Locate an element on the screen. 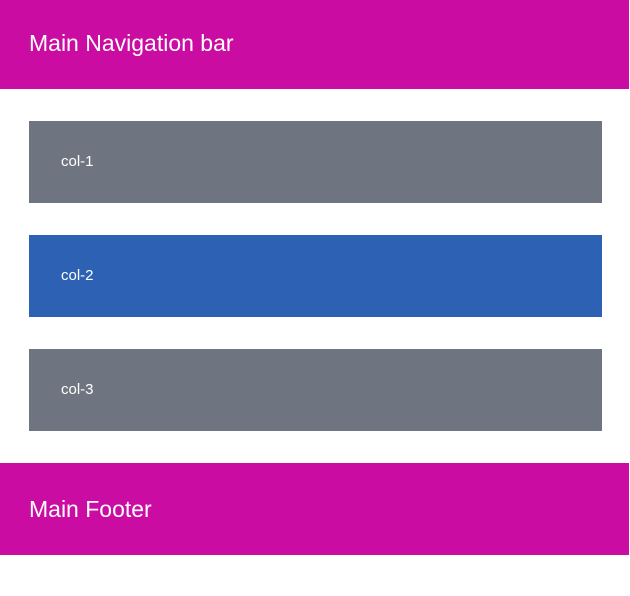  nav-title: Main Navigation bar is located at coordinates (131, 43).